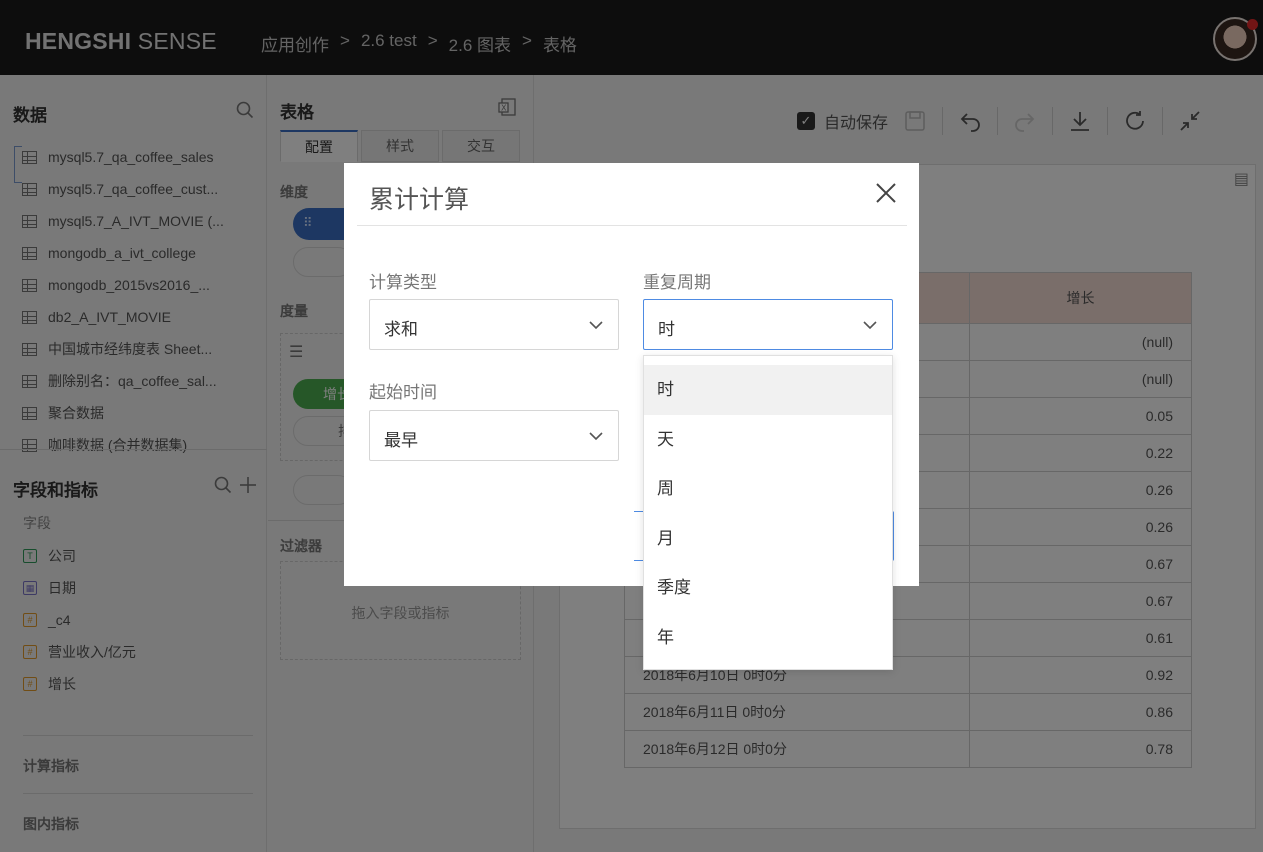 This screenshot has height=852, width=1263. I want to click on option-week: 周, so click(768, 489).